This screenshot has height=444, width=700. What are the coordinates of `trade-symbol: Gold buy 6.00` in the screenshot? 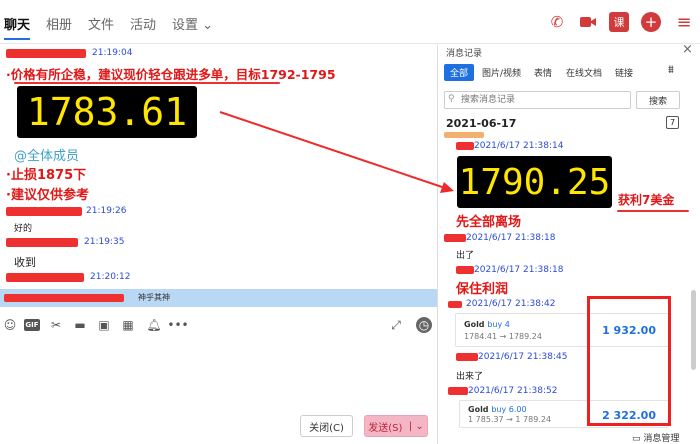 It's located at (497, 409).